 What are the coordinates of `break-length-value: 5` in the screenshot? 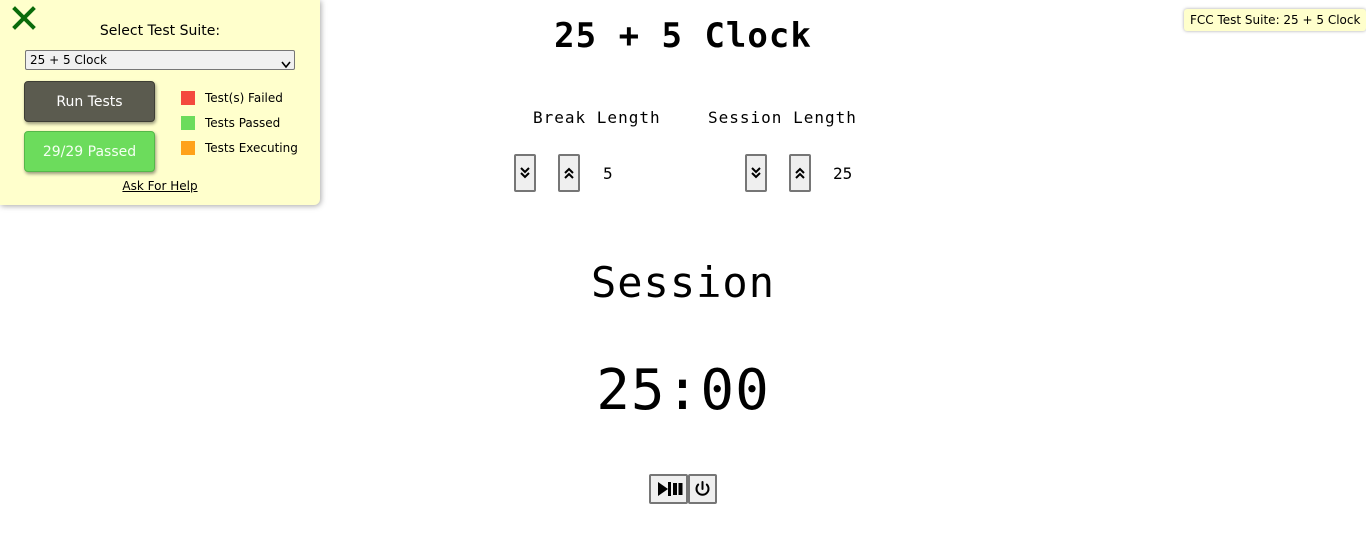 It's located at (608, 173).